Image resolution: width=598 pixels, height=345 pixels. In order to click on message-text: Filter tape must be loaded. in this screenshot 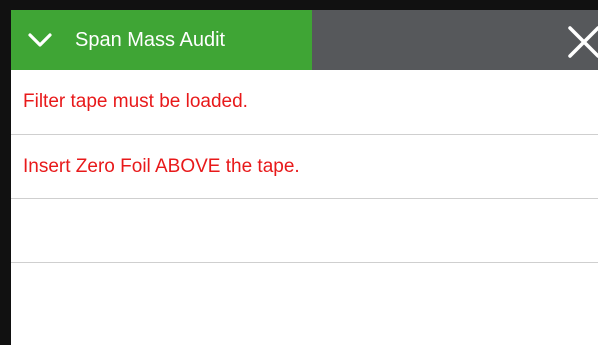, I will do `click(135, 101)`.